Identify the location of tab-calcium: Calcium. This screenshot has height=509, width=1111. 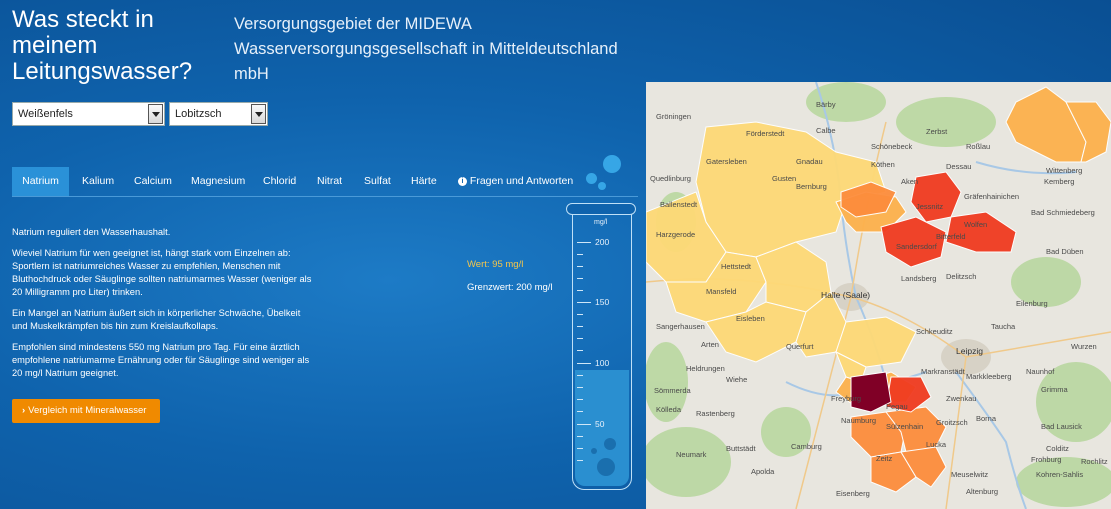
(153, 181).